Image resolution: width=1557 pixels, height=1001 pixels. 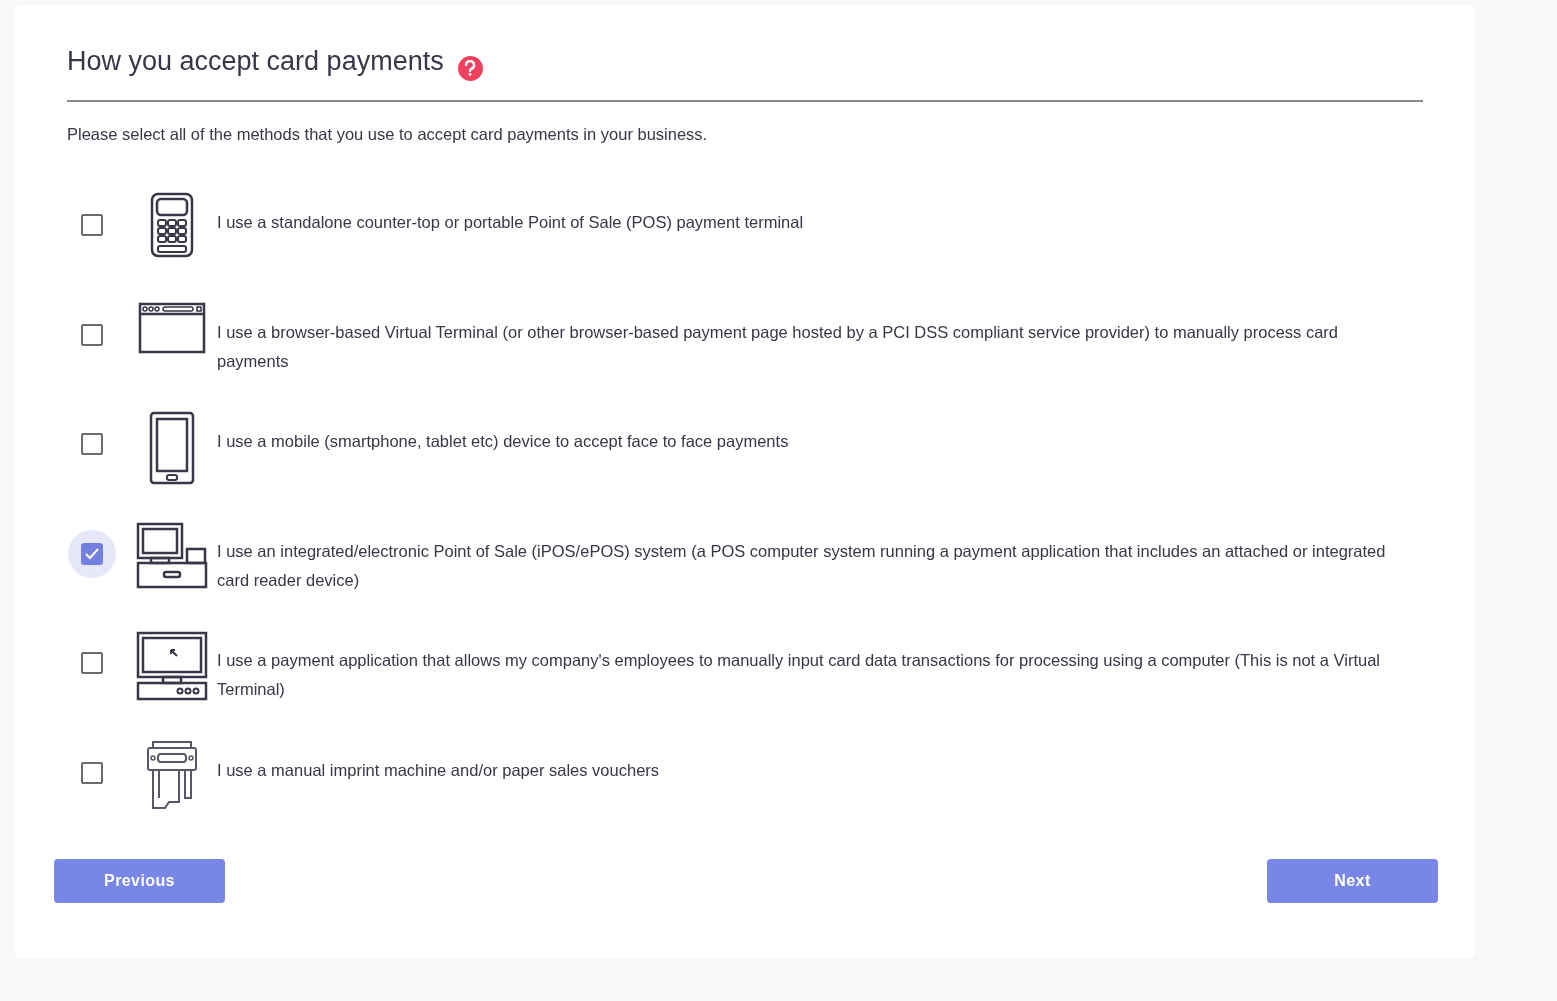 What do you see at coordinates (802, 565) in the screenshot?
I see `option-label: I use an integrated/electronic Point of Sale (iPOS/ePOS) system (a POS computer system running a payment application that includes an attached or integrated card reader device)` at bounding box center [802, 565].